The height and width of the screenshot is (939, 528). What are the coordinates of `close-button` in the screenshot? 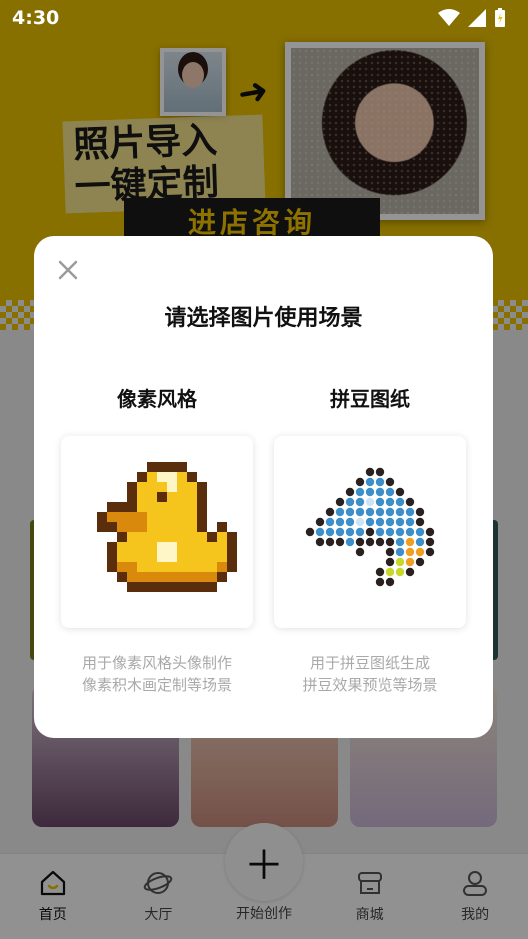 It's located at (68, 270).